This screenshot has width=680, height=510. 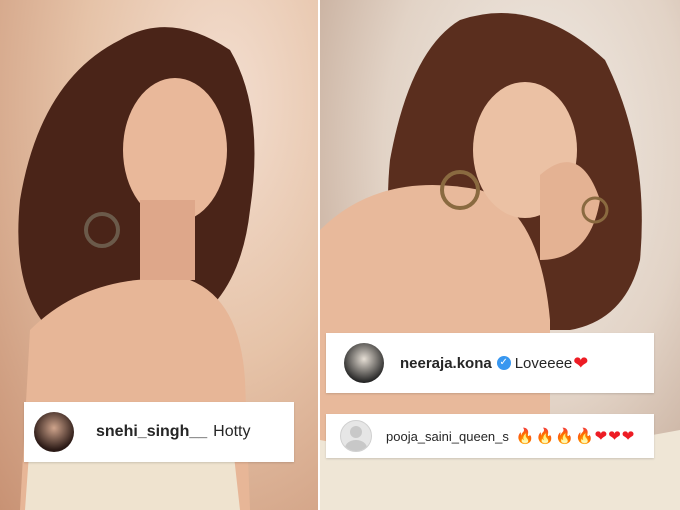 What do you see at coordinates (503, 363) in the screenshot?
I see `verified-badge-icon: ✓` at bounding box center [503, 363].